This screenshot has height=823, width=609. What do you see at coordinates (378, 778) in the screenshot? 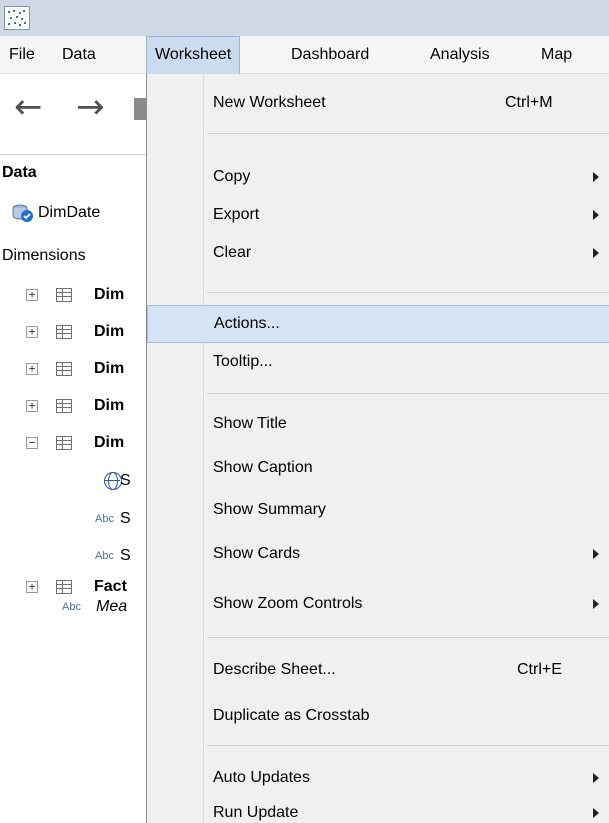
I see `menu-item-auto-updates: Auto Updates` at bounding box center [378, 778].